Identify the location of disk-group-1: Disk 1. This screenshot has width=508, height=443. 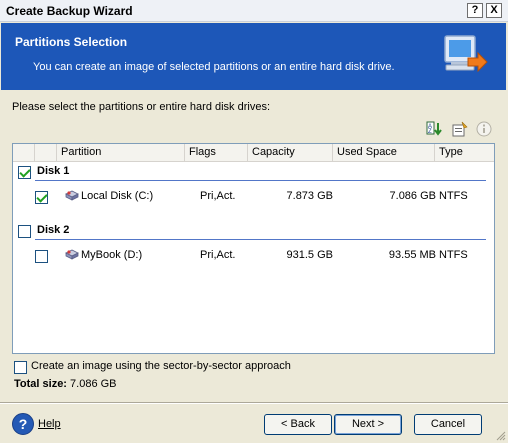
(253, 172).